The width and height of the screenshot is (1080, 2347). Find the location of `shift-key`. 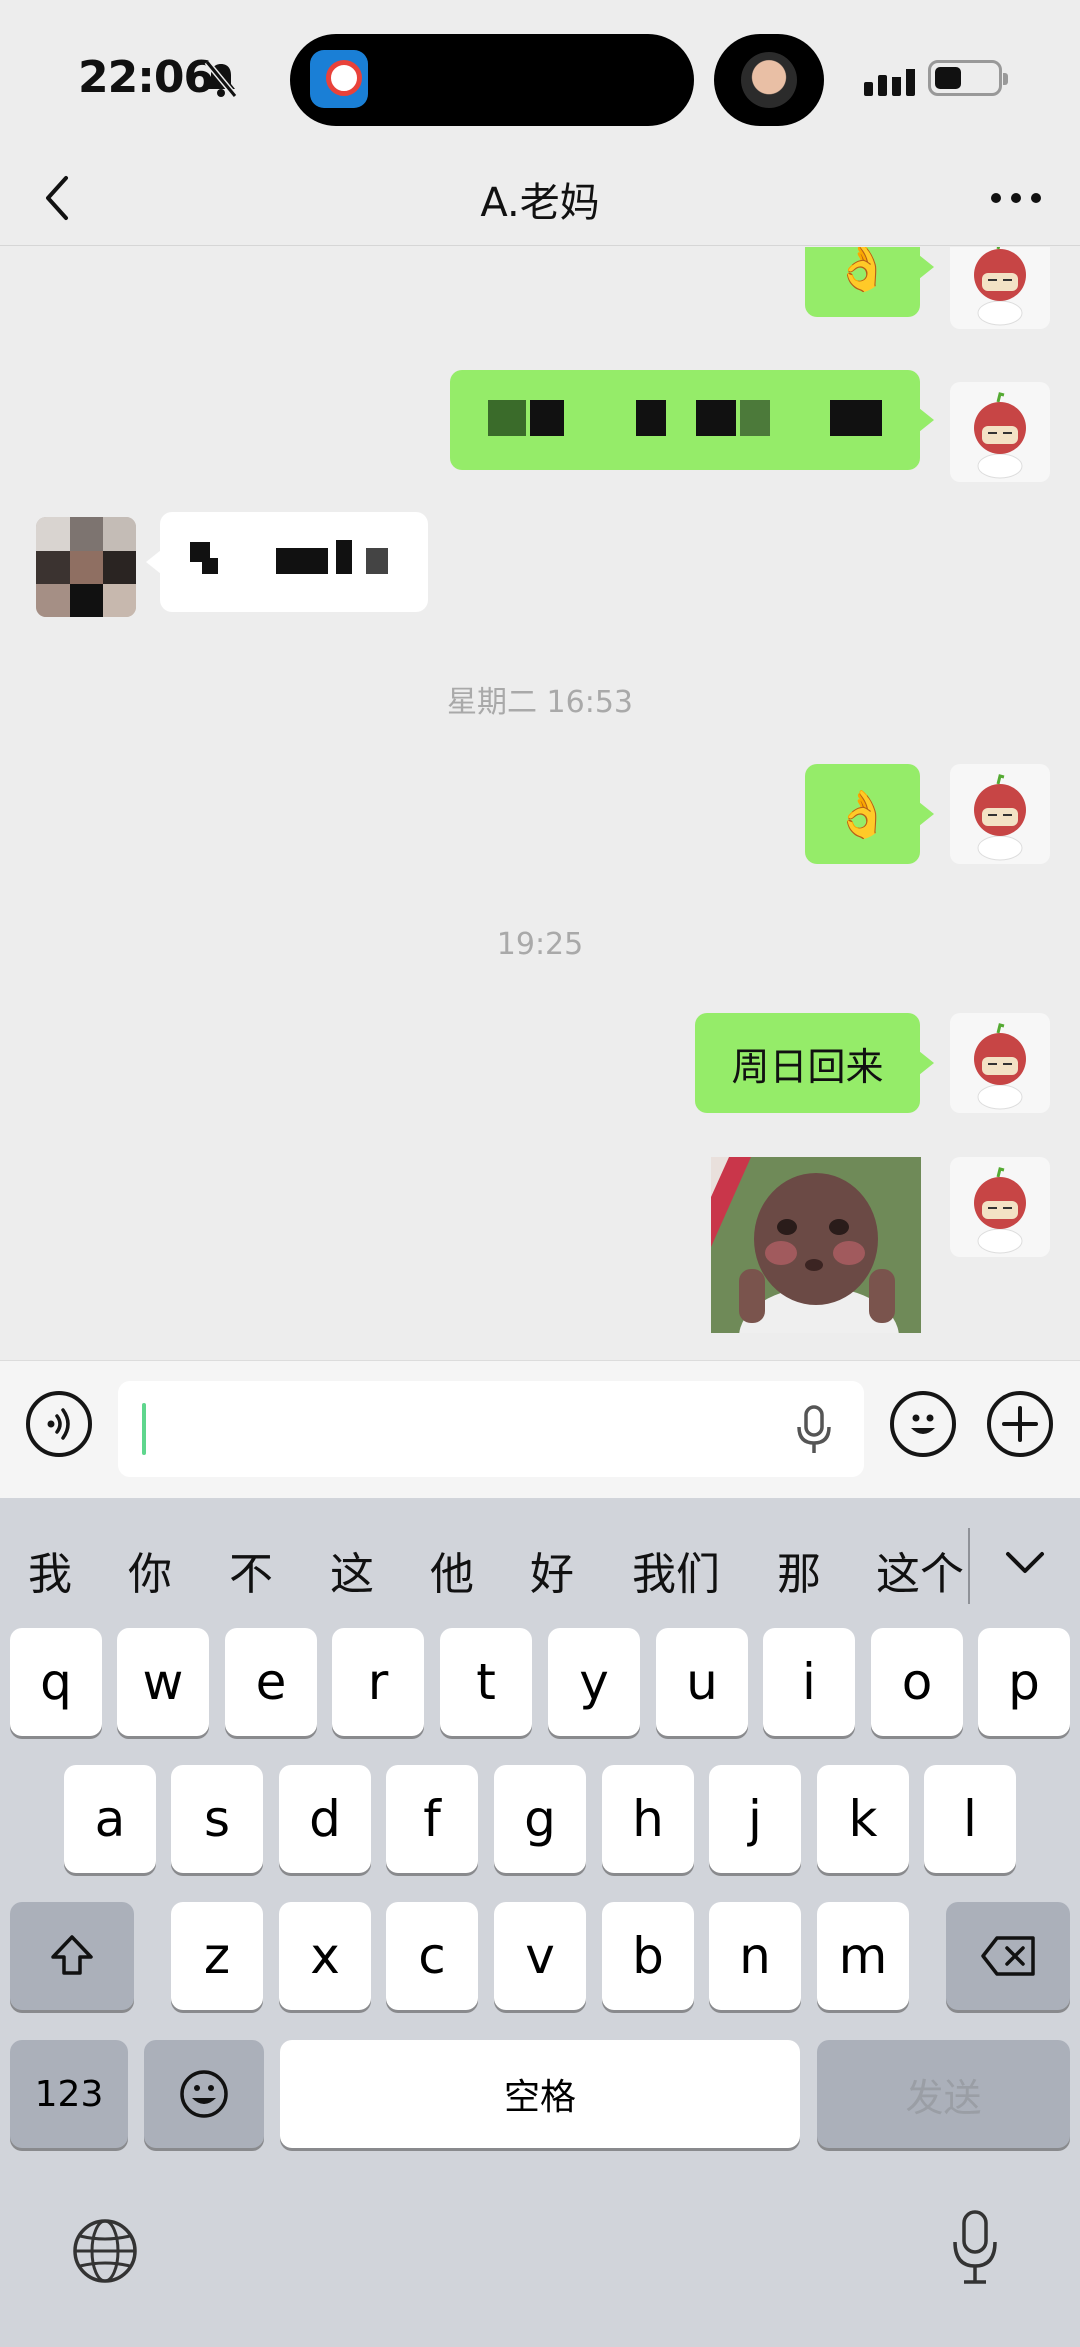

shift-key is located at coordinates (72, 1956).